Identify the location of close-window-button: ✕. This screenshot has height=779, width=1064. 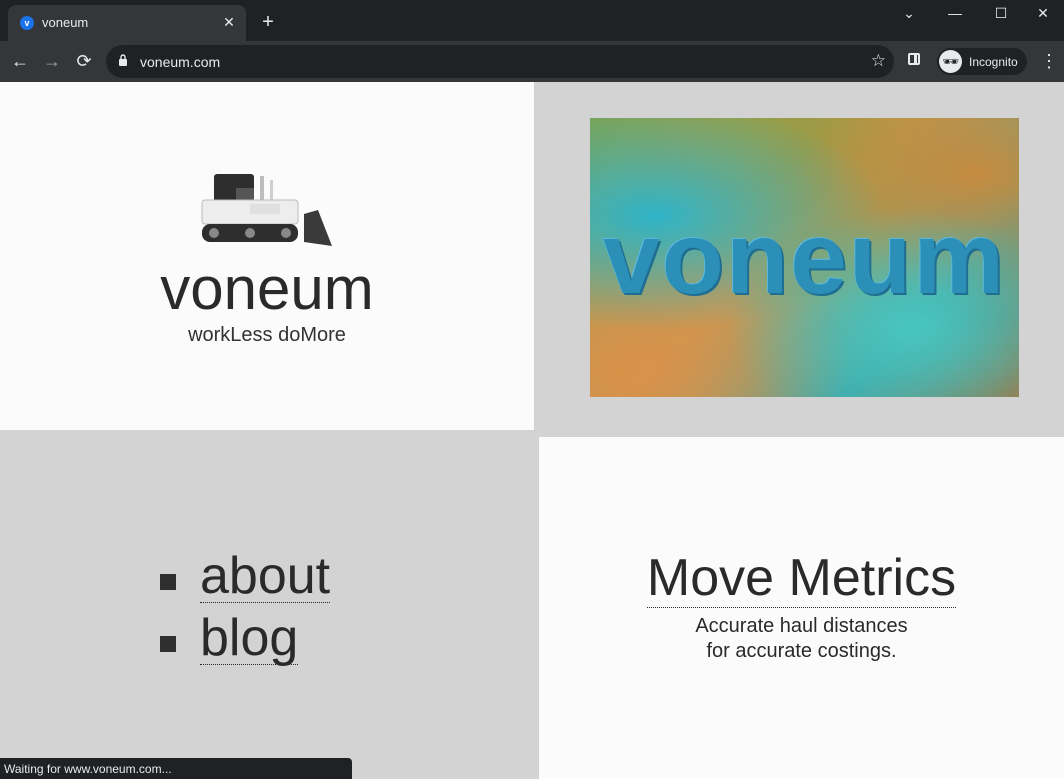
(1042, 13).